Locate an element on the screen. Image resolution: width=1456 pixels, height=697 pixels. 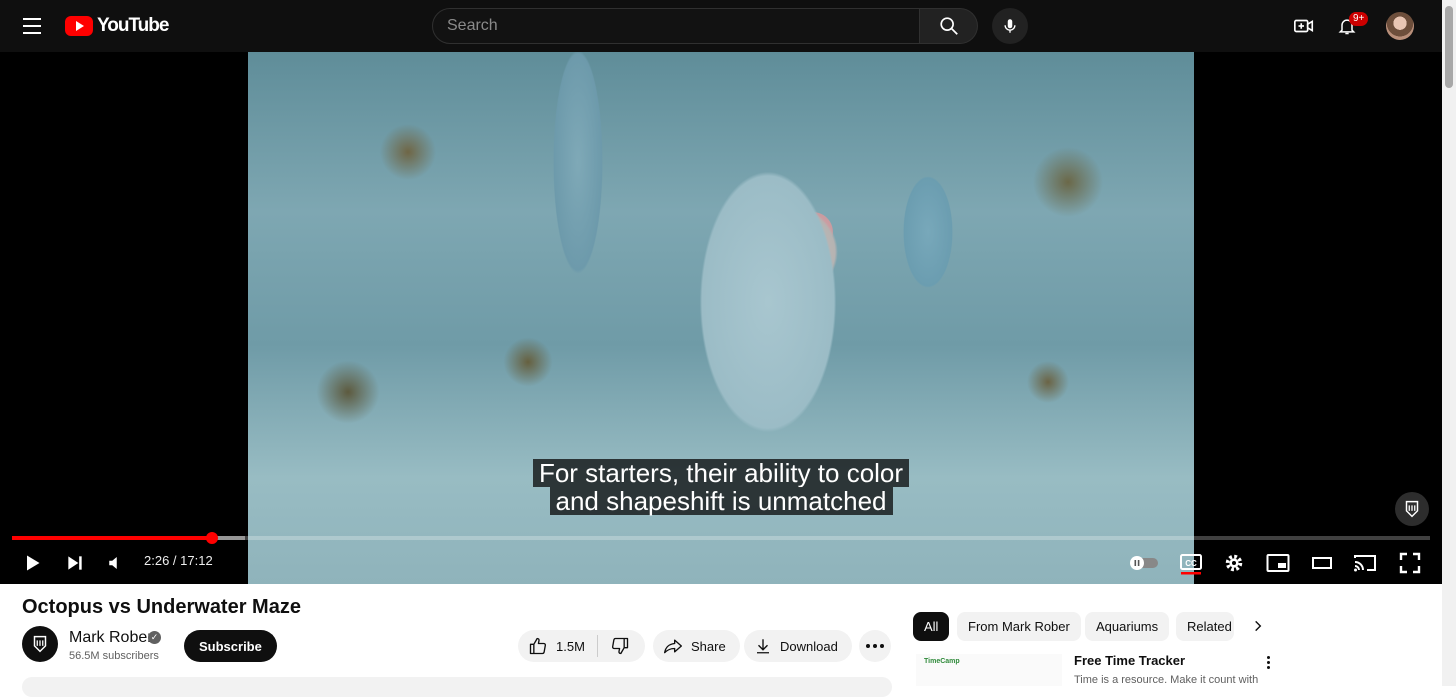
subtitles-button: CC is located at coordinates (1191, 563).